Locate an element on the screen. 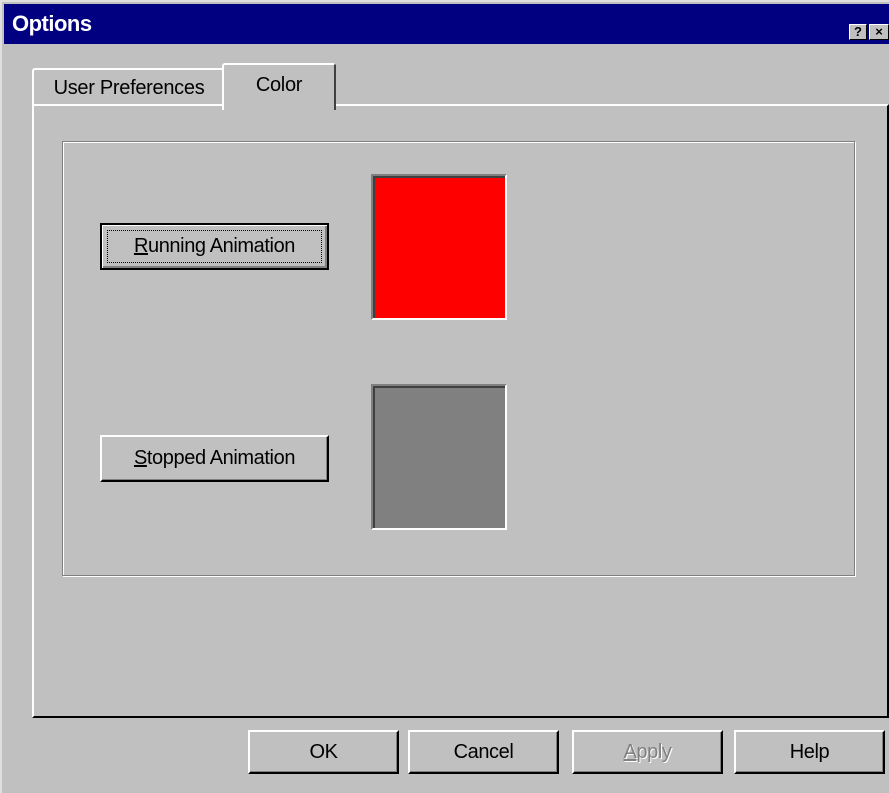  active-tab-joiner is located at coordinates (278, 106).